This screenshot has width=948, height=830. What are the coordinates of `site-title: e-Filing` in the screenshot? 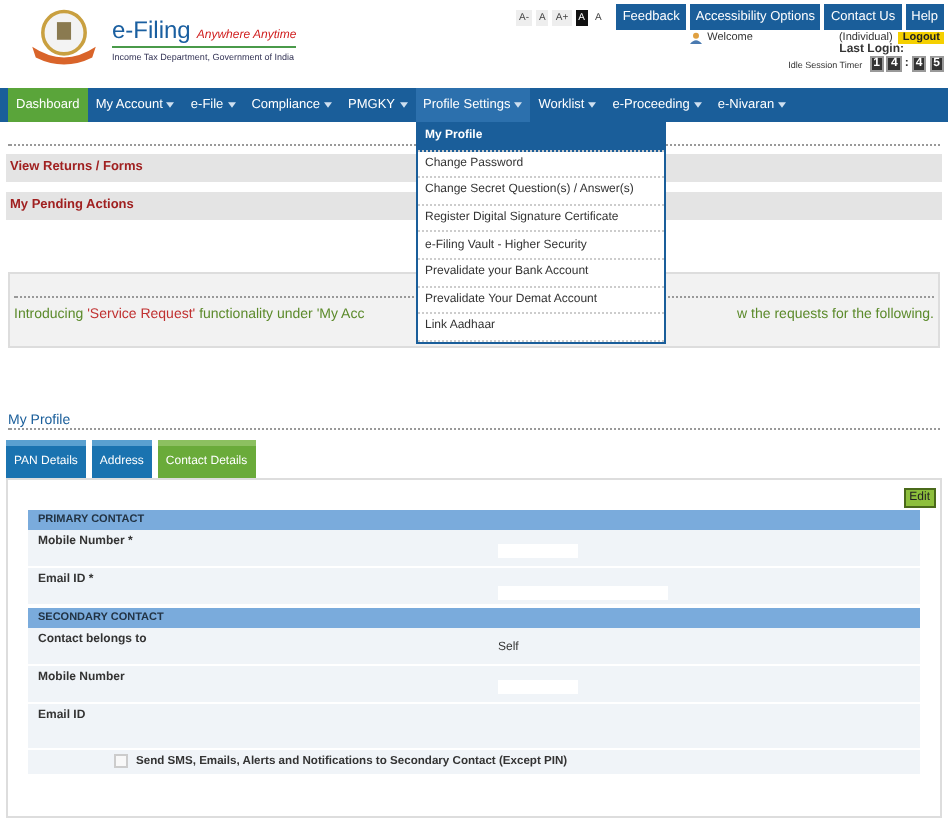 It's located at (151, 30).